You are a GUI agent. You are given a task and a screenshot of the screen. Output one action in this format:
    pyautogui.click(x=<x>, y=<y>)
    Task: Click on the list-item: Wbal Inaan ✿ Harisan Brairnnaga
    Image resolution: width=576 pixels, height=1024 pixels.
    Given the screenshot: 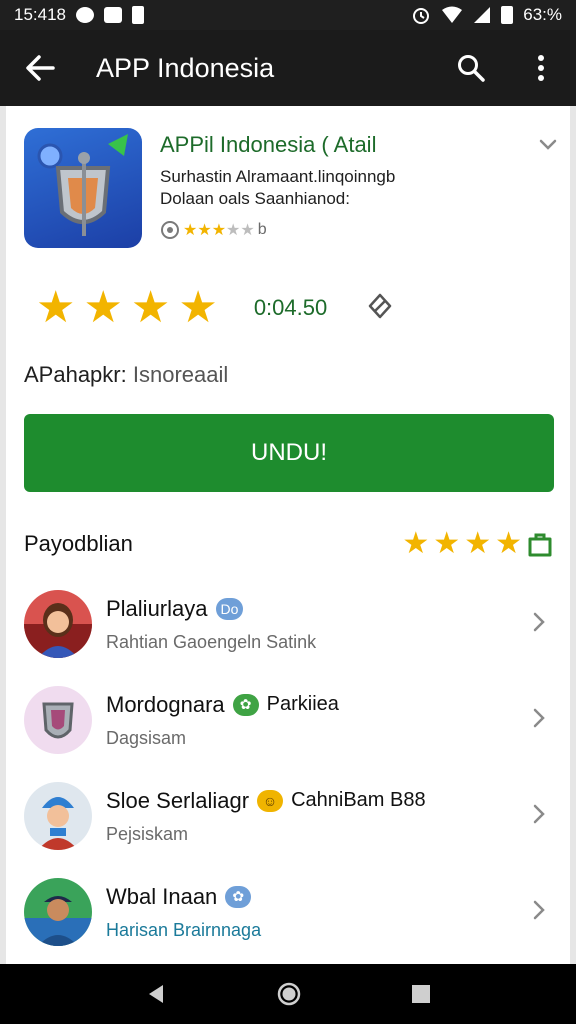 What is the action you would take?
    pyautogui.click(x=289, y=912)
    